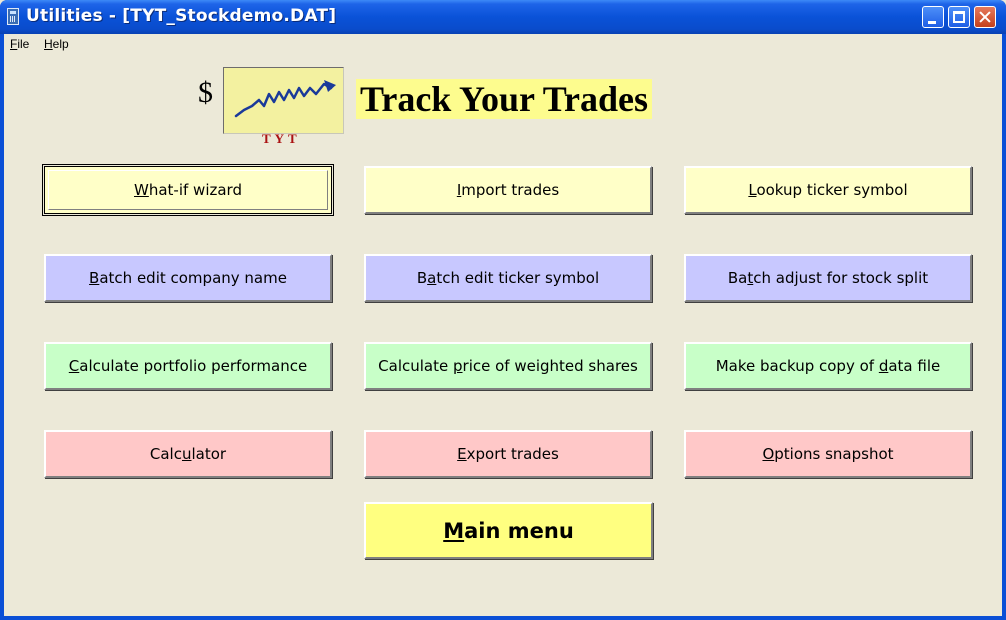  Describe the element at coordinates (205, 92) in the screenshot. I see `dollar-icon: $` at that location.